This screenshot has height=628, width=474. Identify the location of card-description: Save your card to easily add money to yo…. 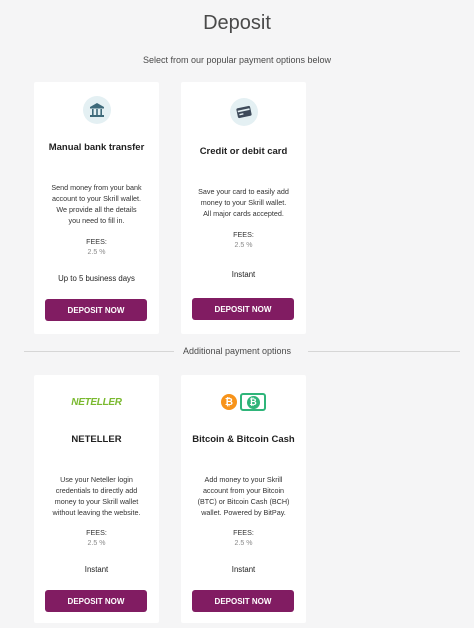
(243, 202).